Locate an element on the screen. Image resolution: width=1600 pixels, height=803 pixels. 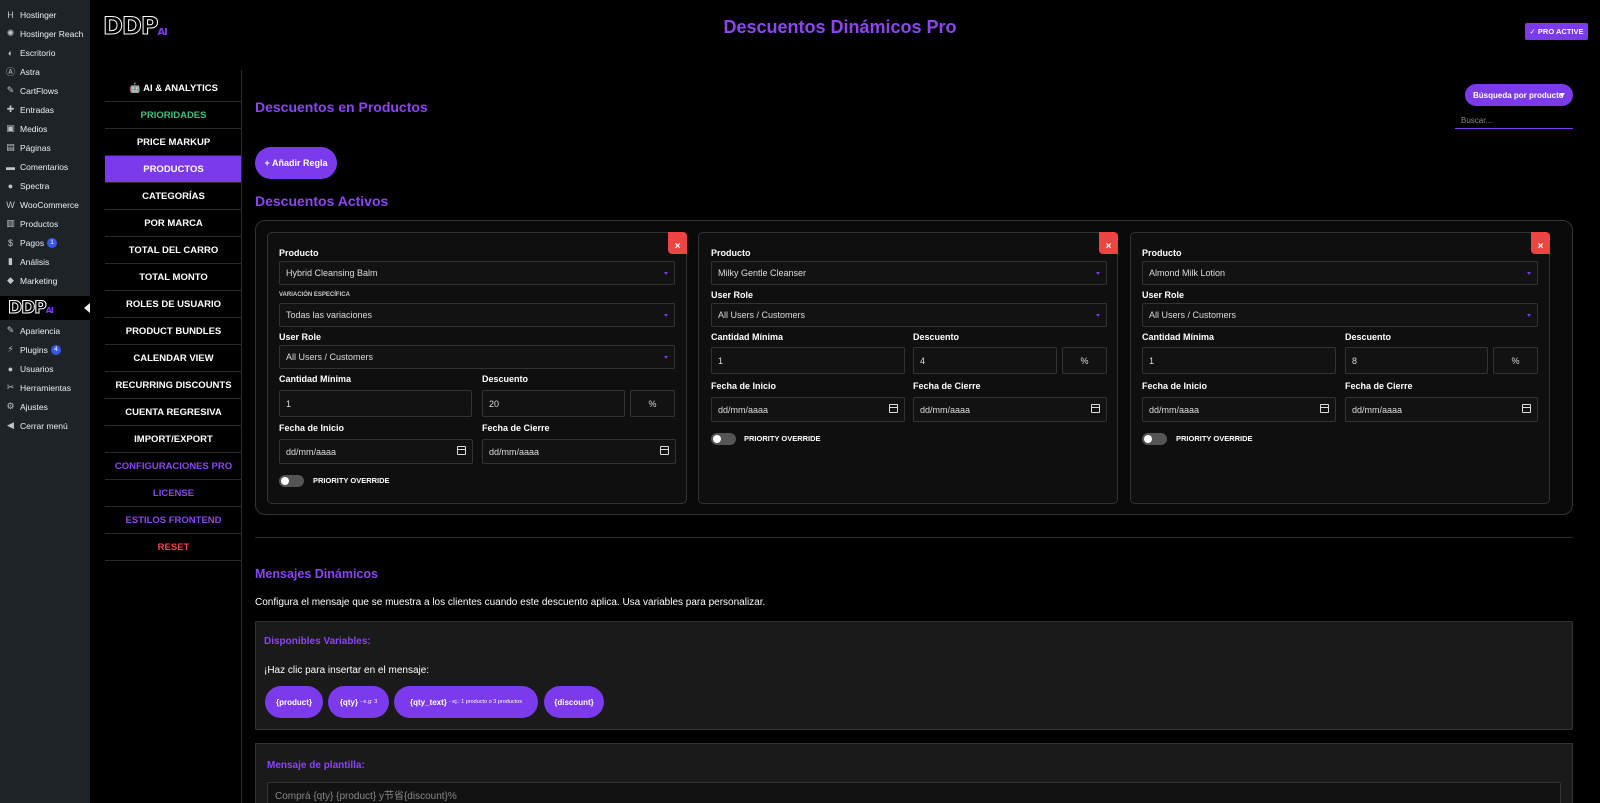
nav-item-roles-de-usuario: ROLES DE USUARIO is located at coordinates (173, 304).